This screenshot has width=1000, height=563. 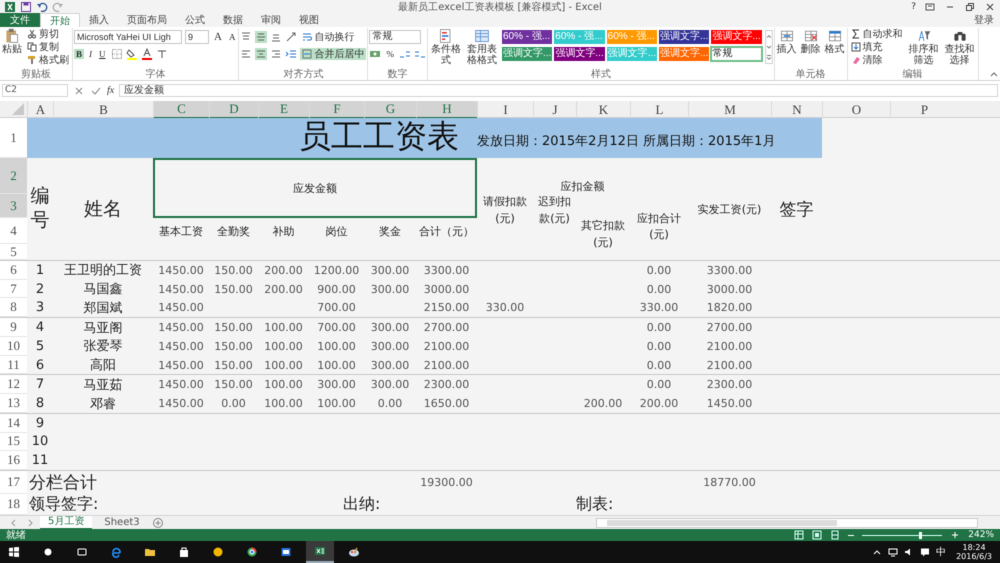 What do you see at coordinates (291, 37) in the screenshot?
I see `orientation-icon` at bounding box center [291, 37].